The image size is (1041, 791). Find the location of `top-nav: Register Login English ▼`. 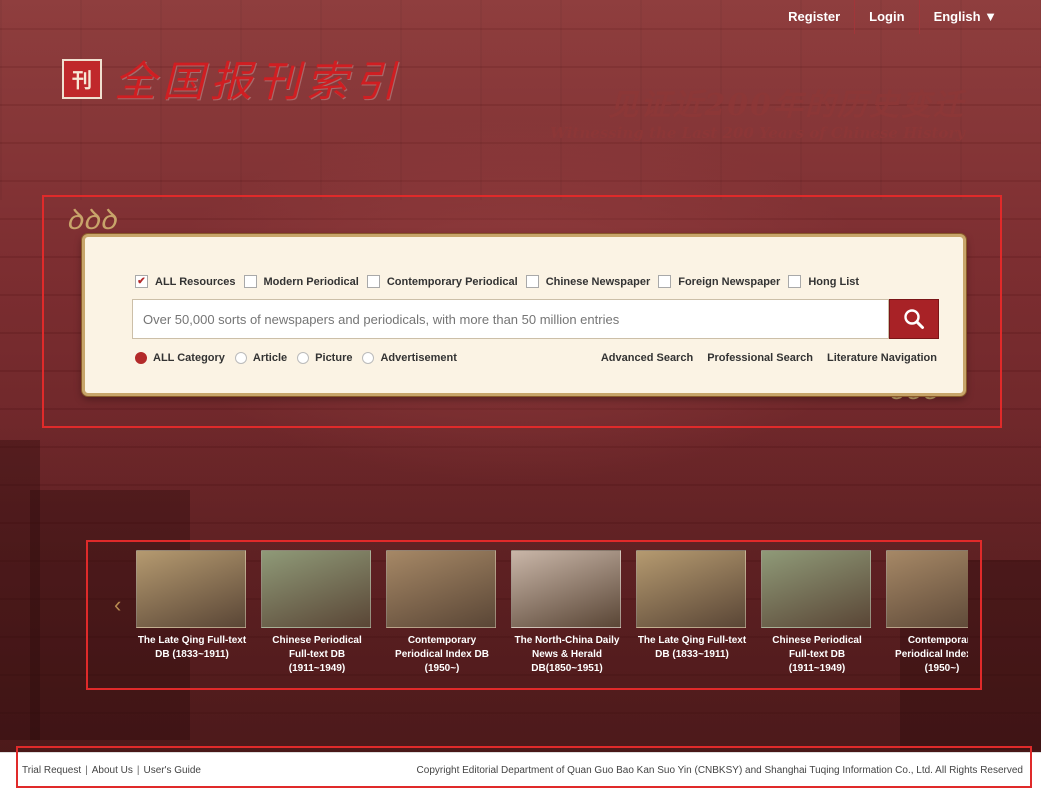

top-nav: Register Login English ▼ is located at coordinates (892, 17).